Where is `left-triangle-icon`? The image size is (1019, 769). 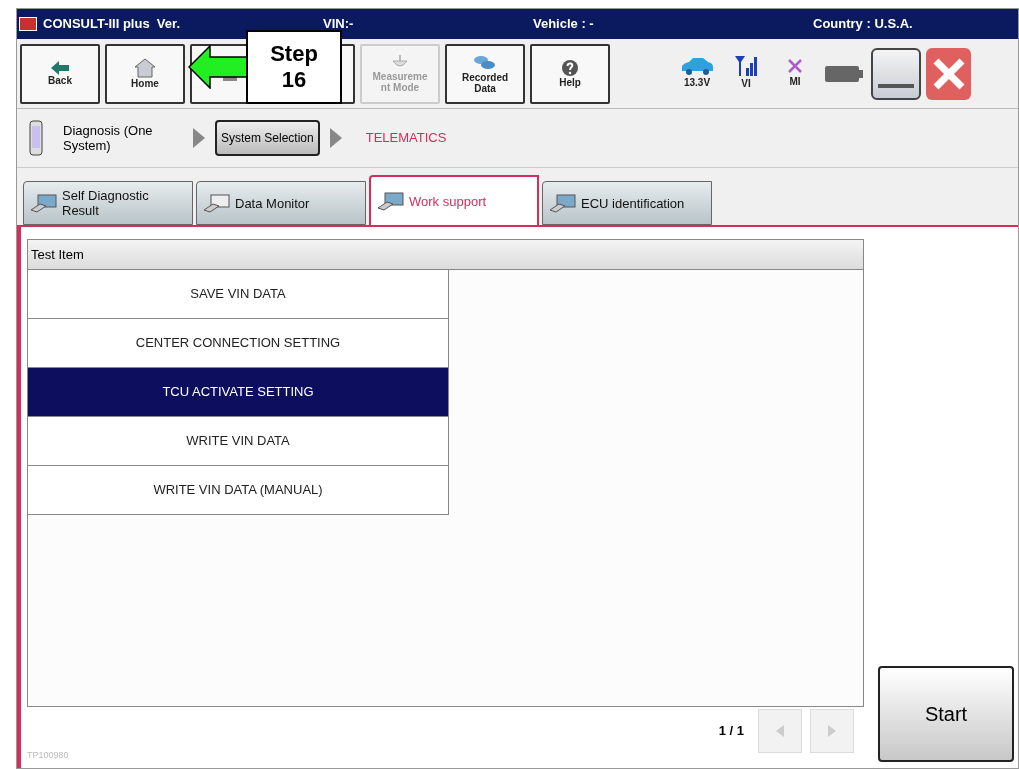
left-triangle-icon is located at coordinates (780, 730).